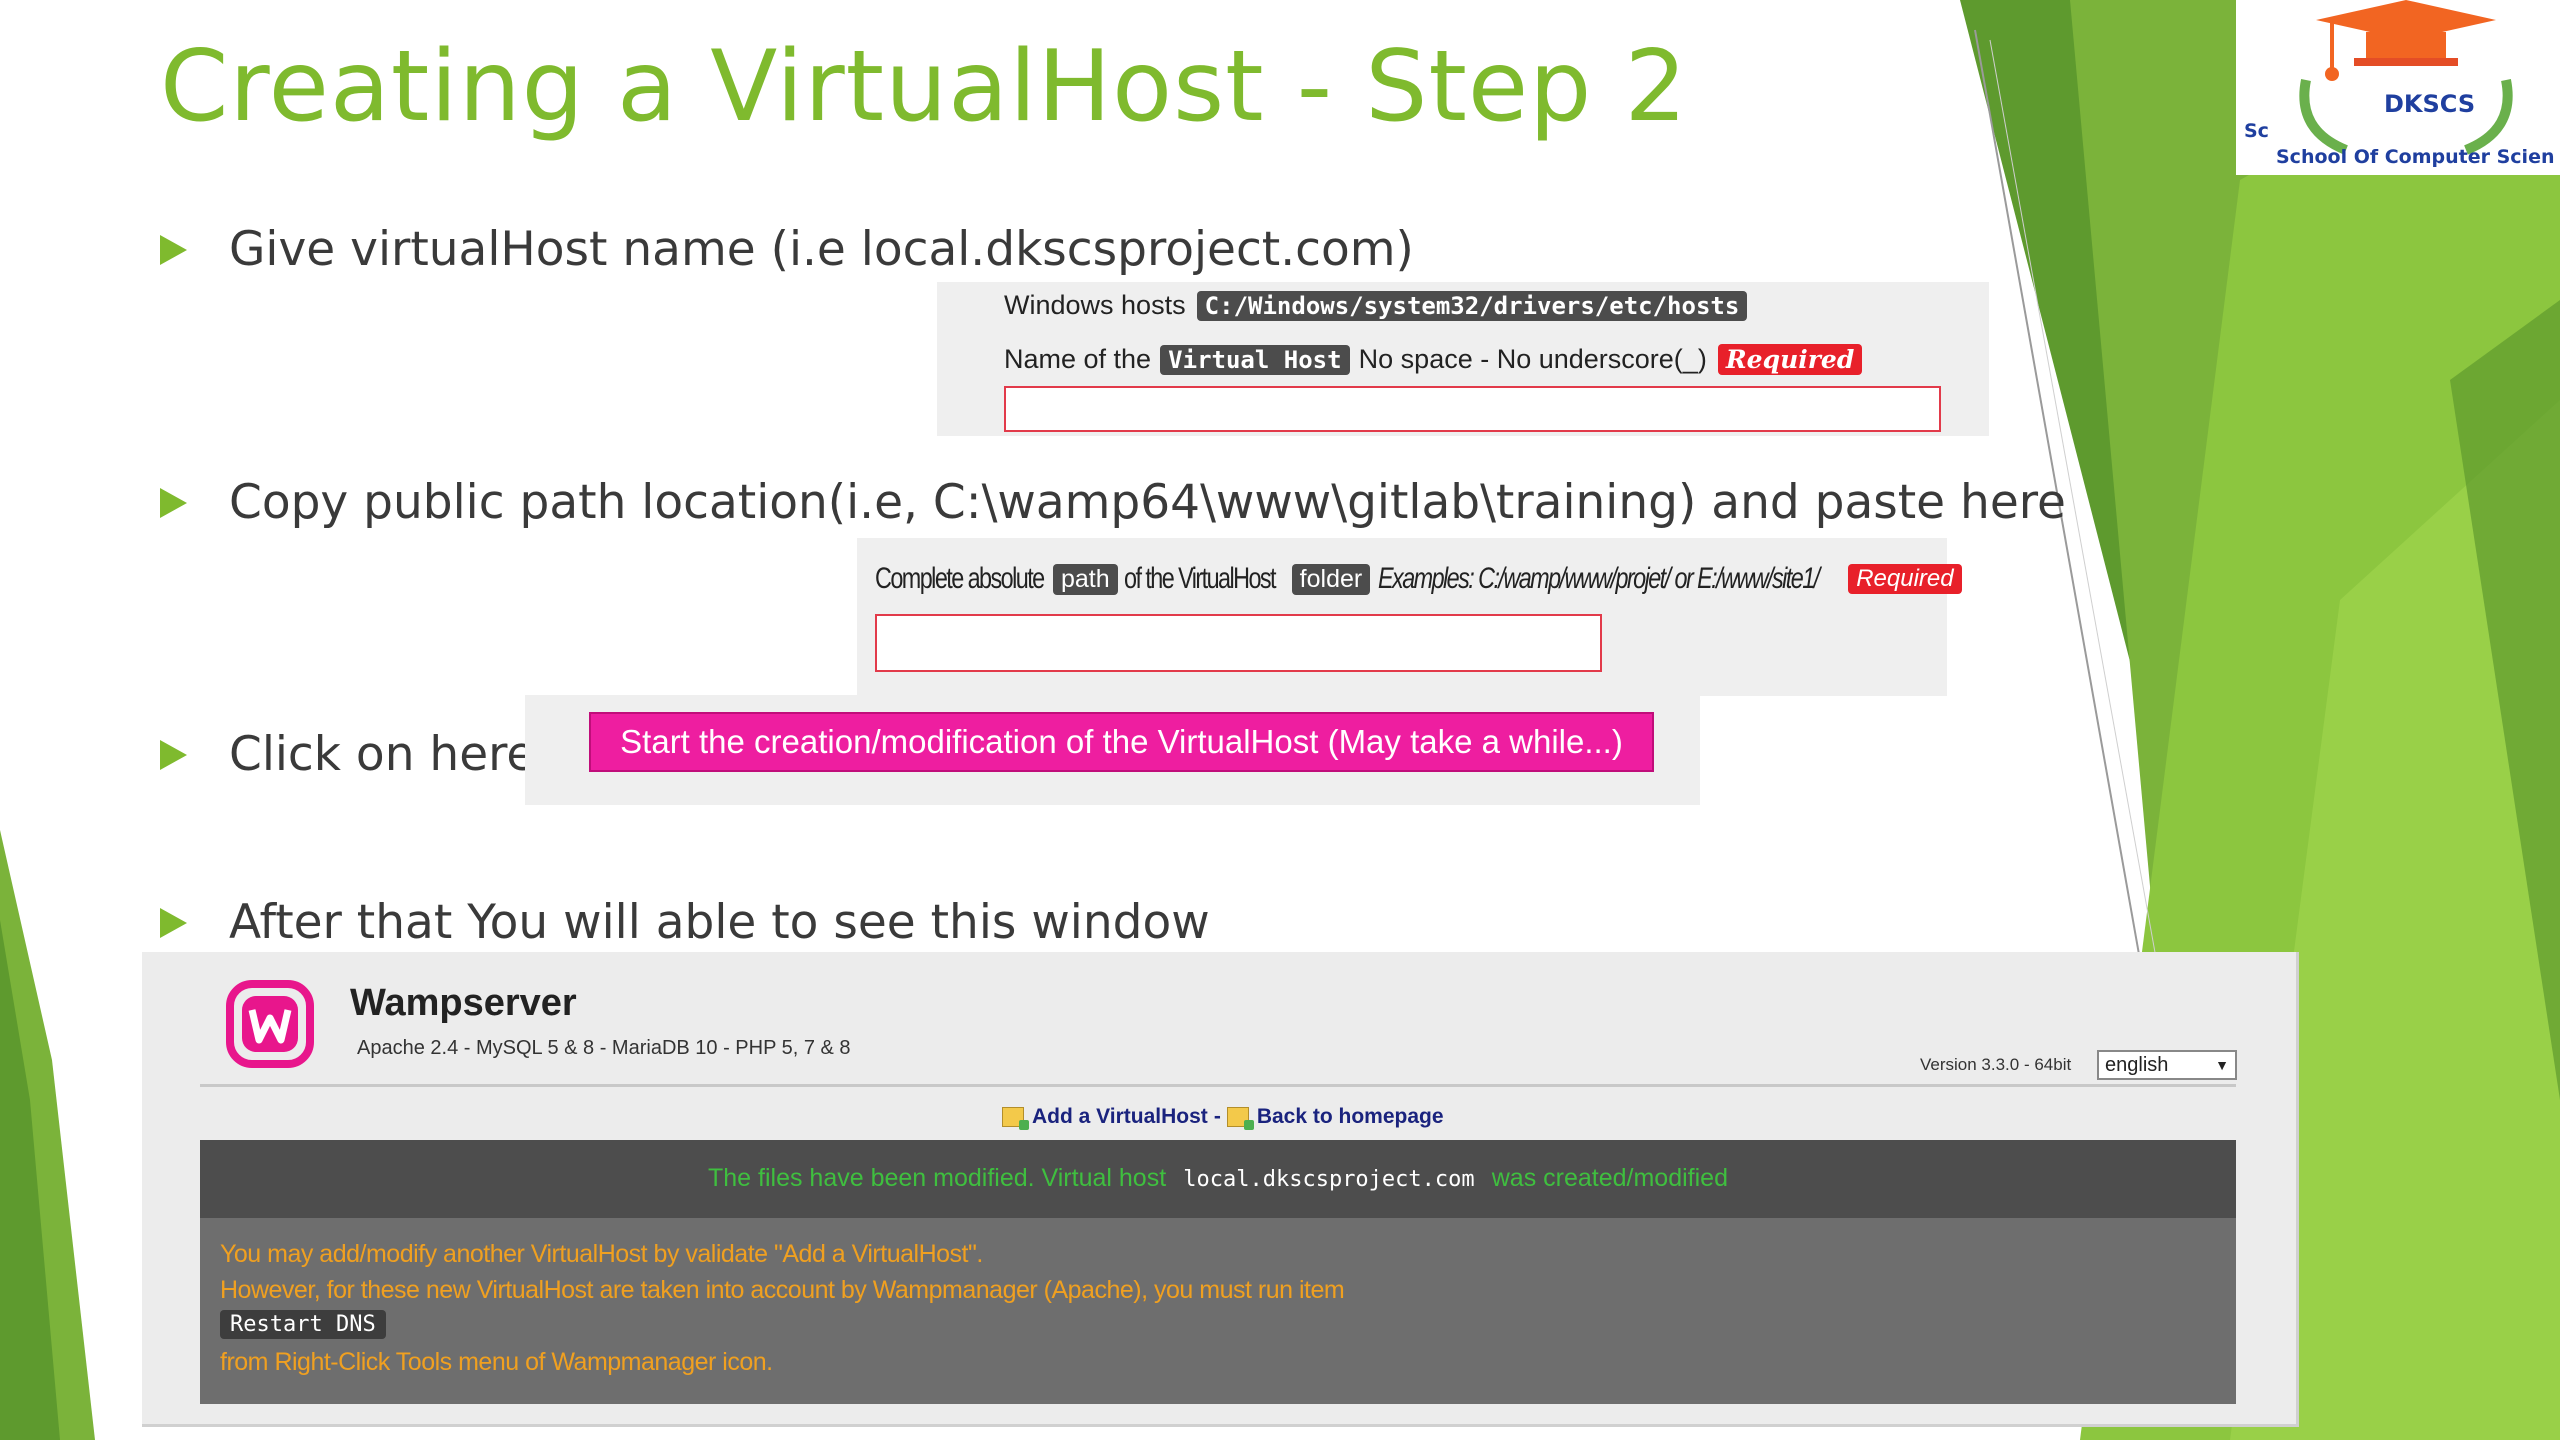  I want to click on language-select: english ▼, so click(2167, 1065).